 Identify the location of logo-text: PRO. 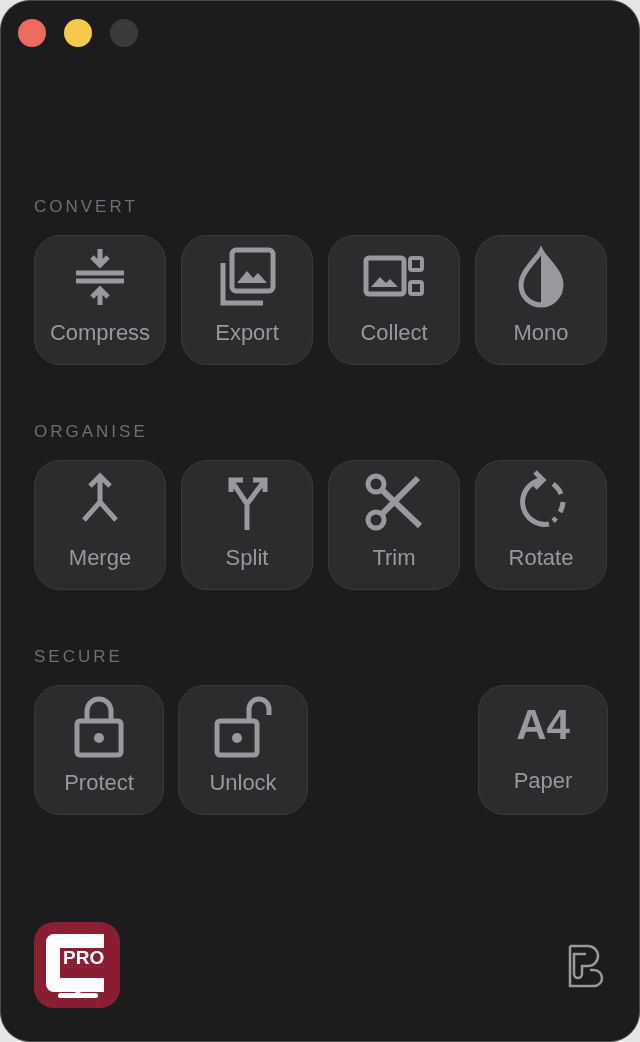
(84, 958).